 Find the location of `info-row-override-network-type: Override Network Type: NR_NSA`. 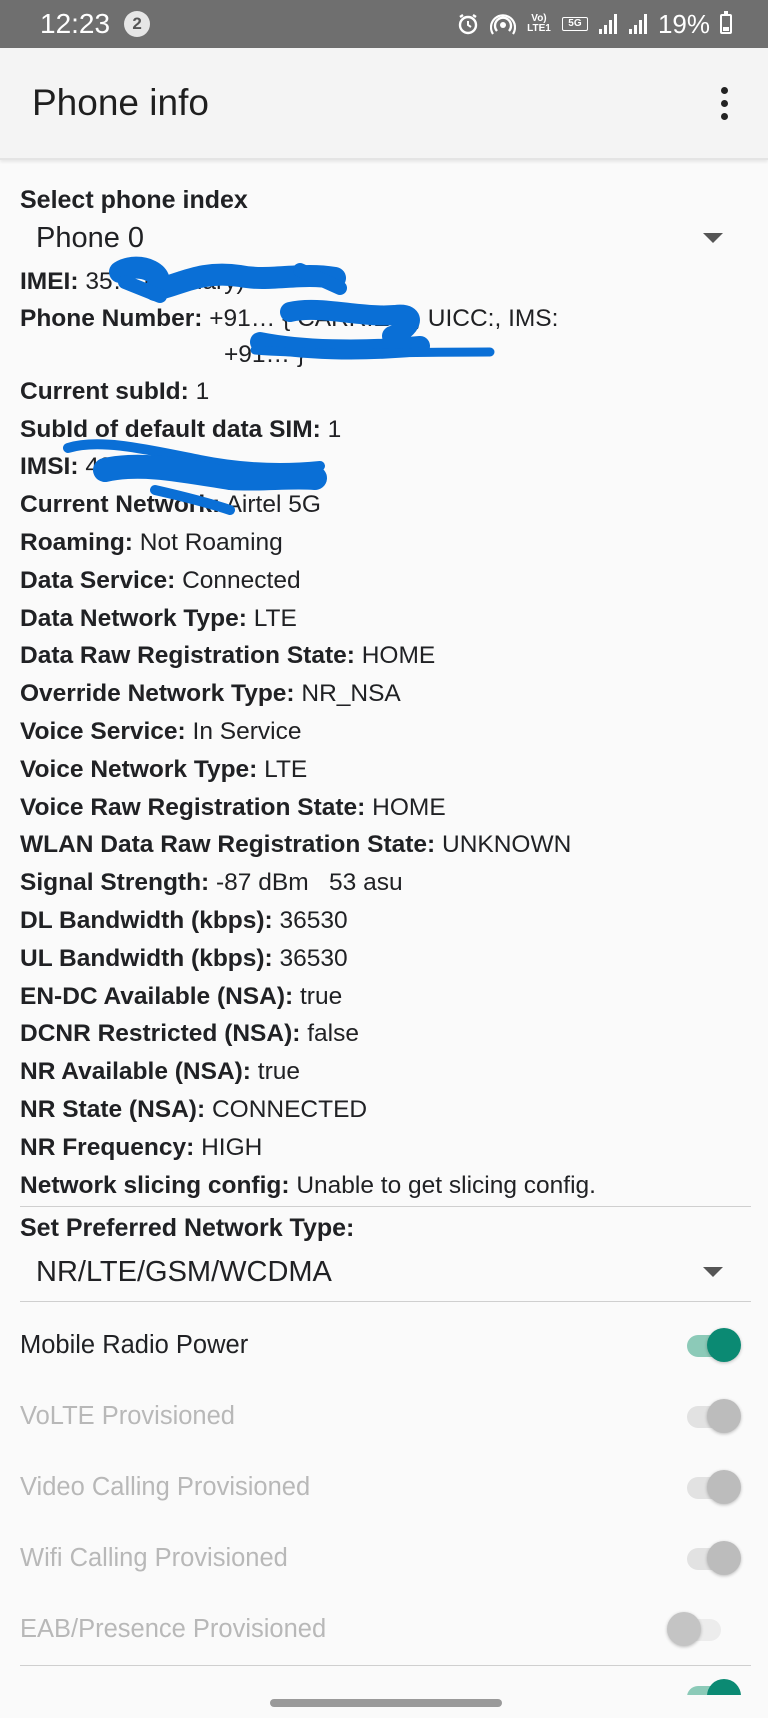

info-row-override-network-type: Override Network Type: NR_NSA is located at coordinates (385, 694).